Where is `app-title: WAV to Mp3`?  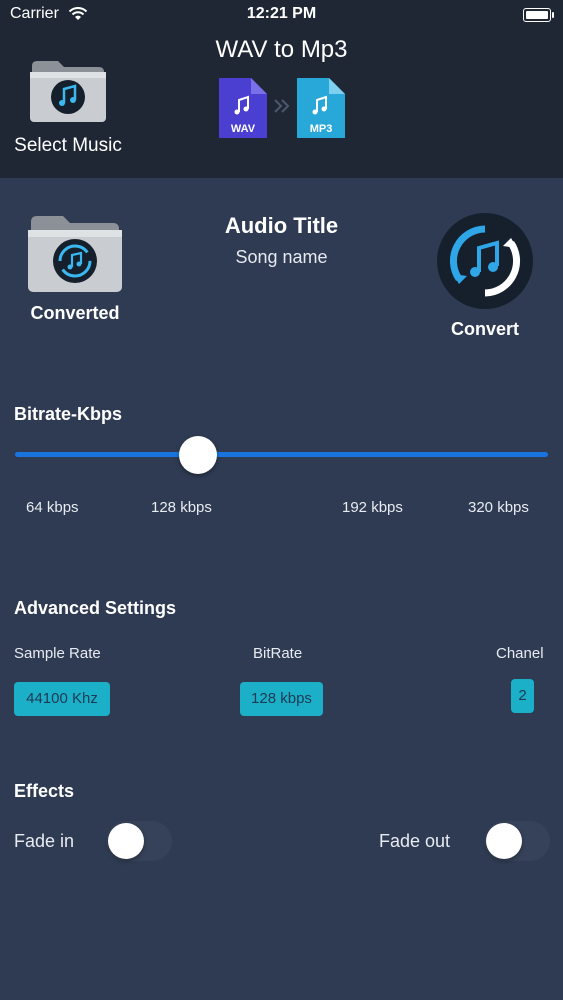
app-title: WAV to Mp3 is located at coordinates (281, 49).